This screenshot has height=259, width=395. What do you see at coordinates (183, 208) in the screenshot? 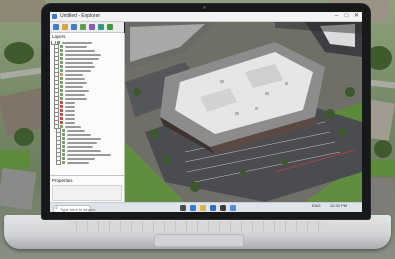
I see `task-view-icon` at bounding box center [183, 208].